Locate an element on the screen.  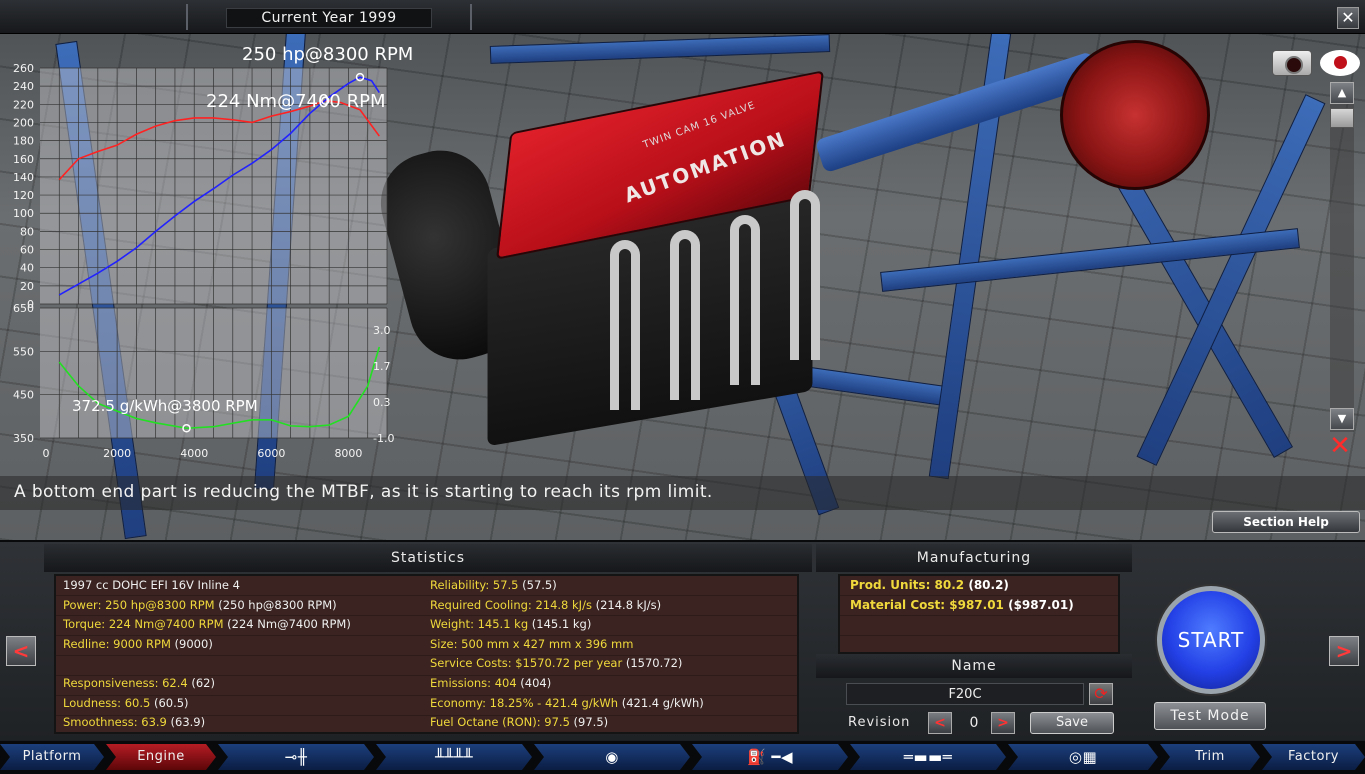
x-tick-label: 8000 is located at coordinates (348, 453).